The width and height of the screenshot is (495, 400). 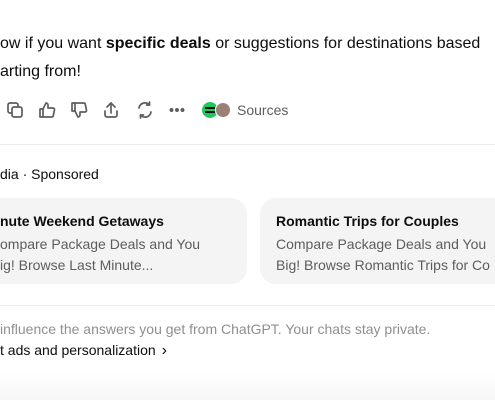 What do you see at coordinates (383, 265) in the screenshot?
I see `card-description-line-2: Big! Browse Romantic Trips for Co` at bounding box center [383, 265].